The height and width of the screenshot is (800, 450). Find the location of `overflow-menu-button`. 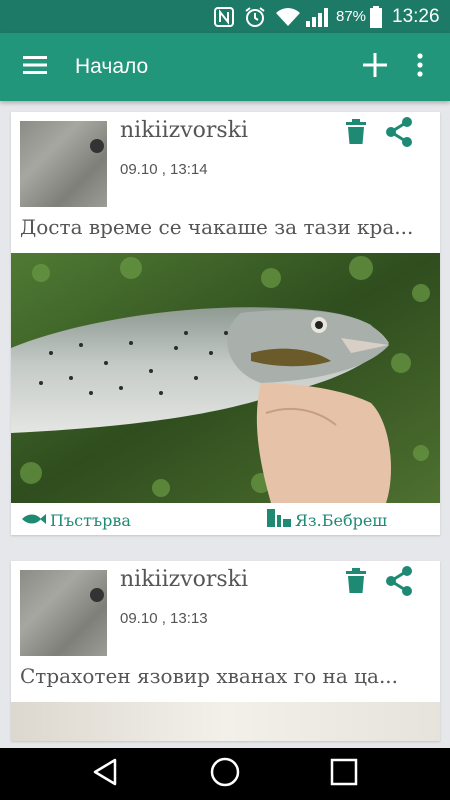

overflow-menu-button is located at coordinates (420, 67).